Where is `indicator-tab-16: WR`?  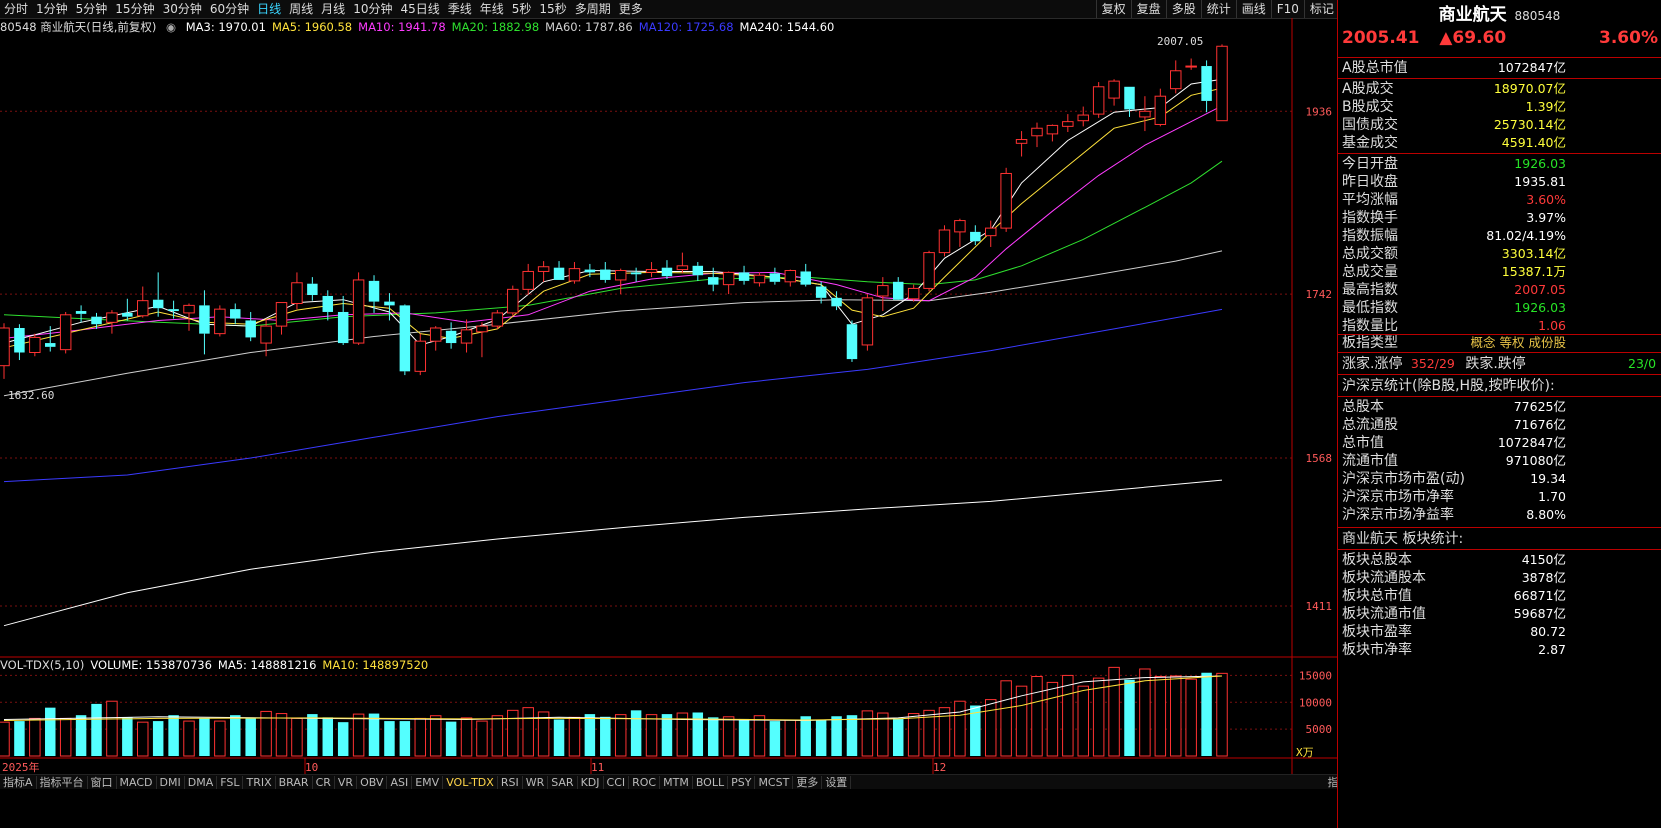 indicator-tab-16: WR is located at coordinates (536, 782).